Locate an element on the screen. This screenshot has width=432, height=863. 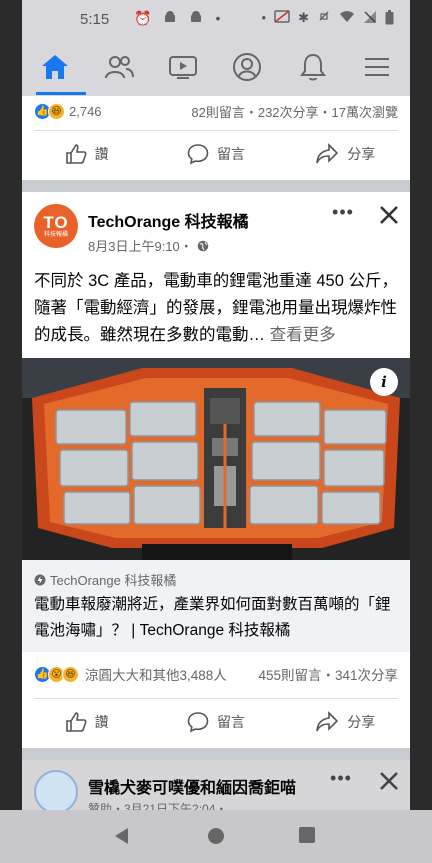
home-circle-icon is located at coordinates (216, 836).